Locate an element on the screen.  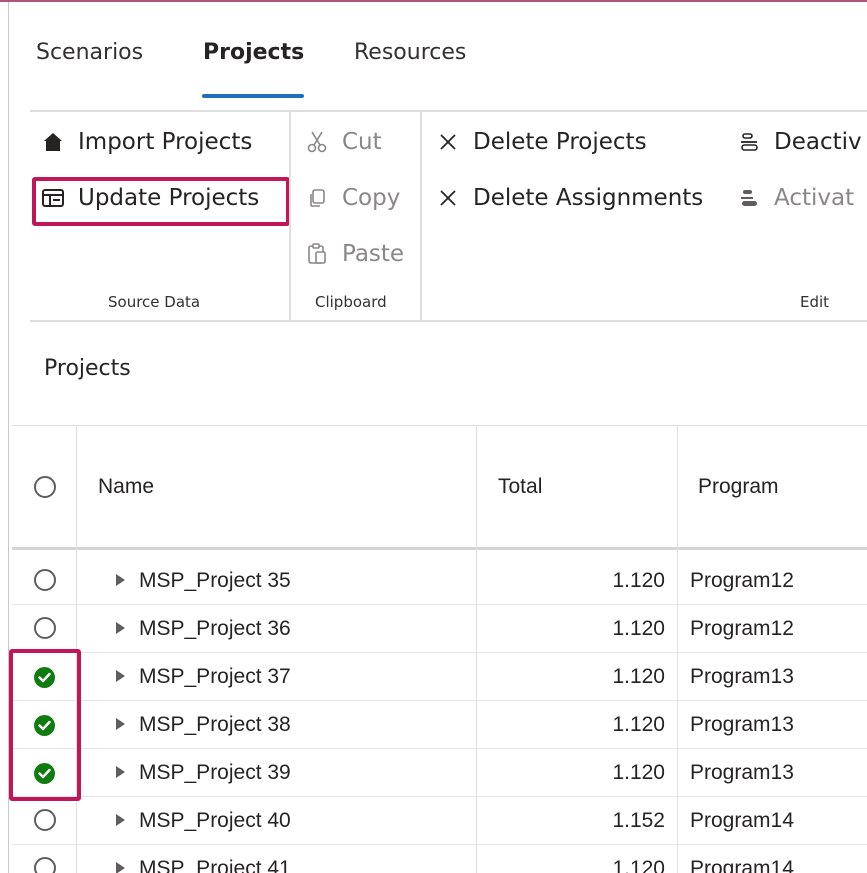
paste-icon is located at coordinates (317, 254).